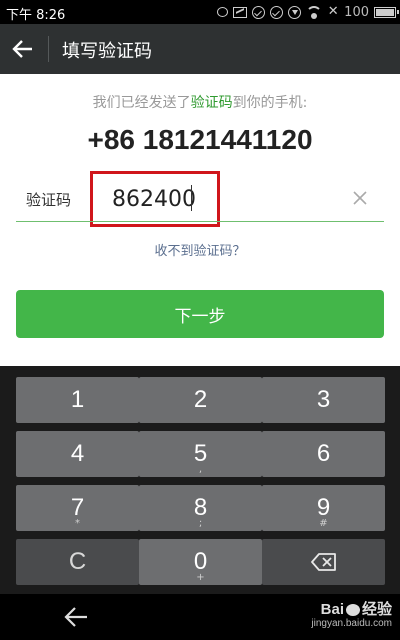 This screenshot has width=400, height=640. Describe the element at coordinates (200, 617) in the screenshot. I see `navigation-bar: Bai 经验 jingyan.baidu.com` at that location.